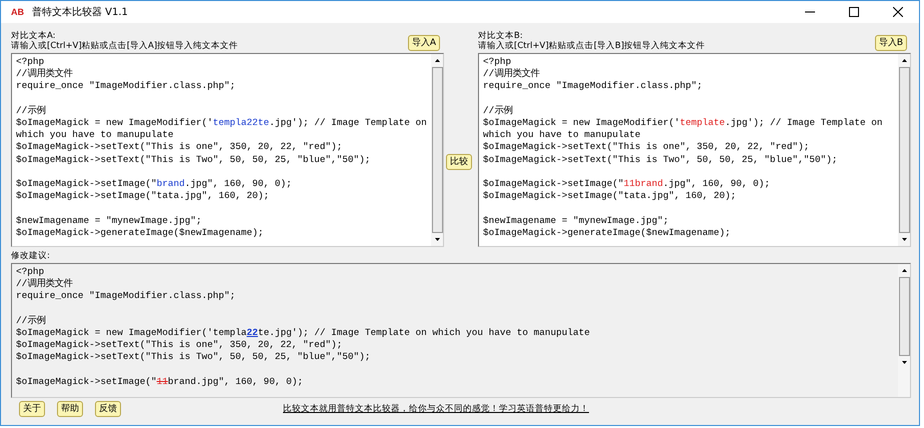  What do you see at coordinates (854, 12) in the screenshot?
I see `maximize-icon` at bounding box center [854, 12].